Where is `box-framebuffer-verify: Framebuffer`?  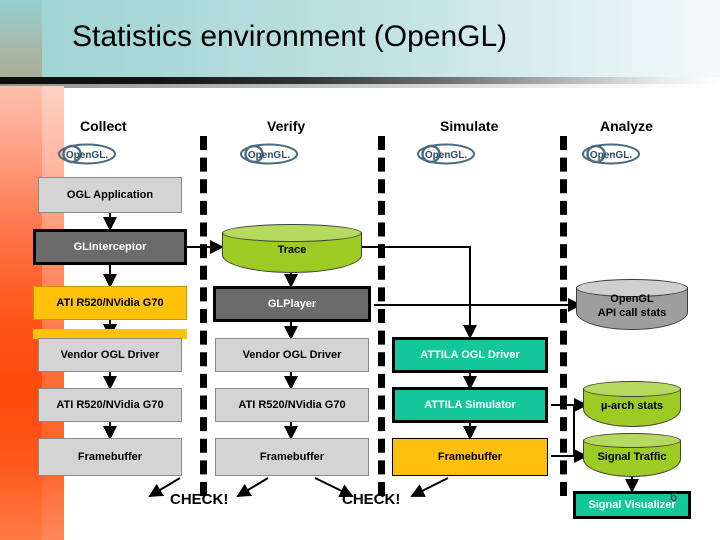 box-framebuffer-verify: Framebuffer is located at coordinates (292, 457).